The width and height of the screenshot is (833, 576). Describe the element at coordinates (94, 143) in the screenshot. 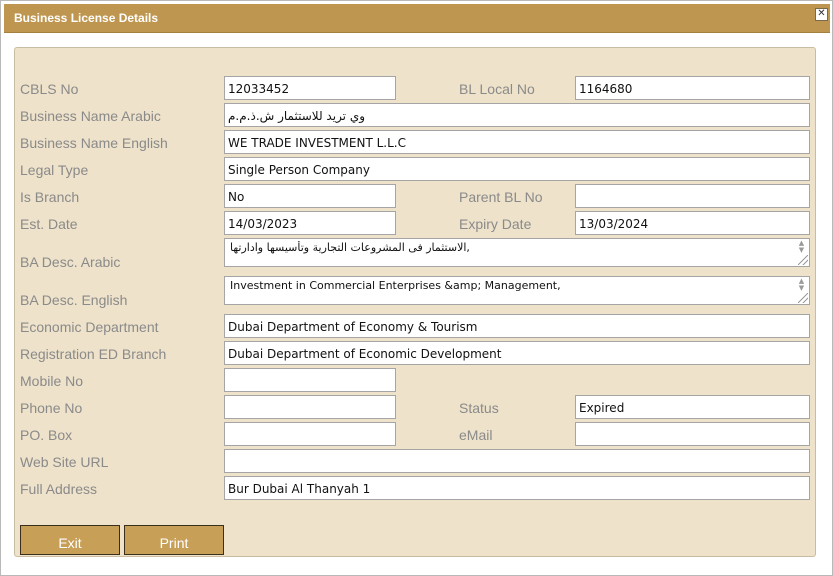

I see `business-name-english-label: Business Name English` at that location.